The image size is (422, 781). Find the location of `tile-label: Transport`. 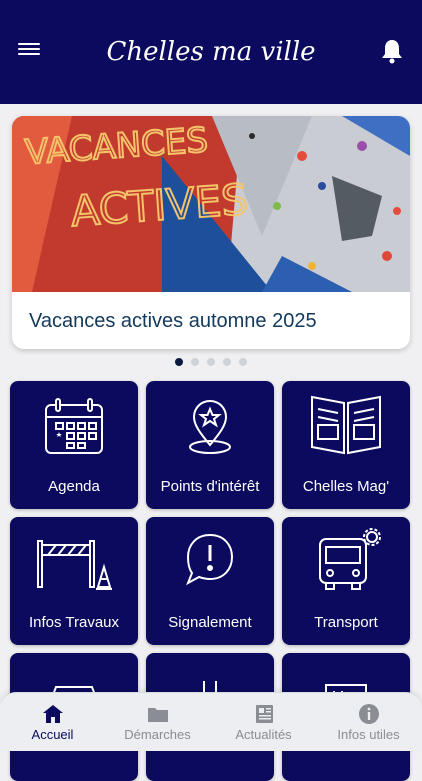

tile-label: Transport is located at coordinates (346, 622).